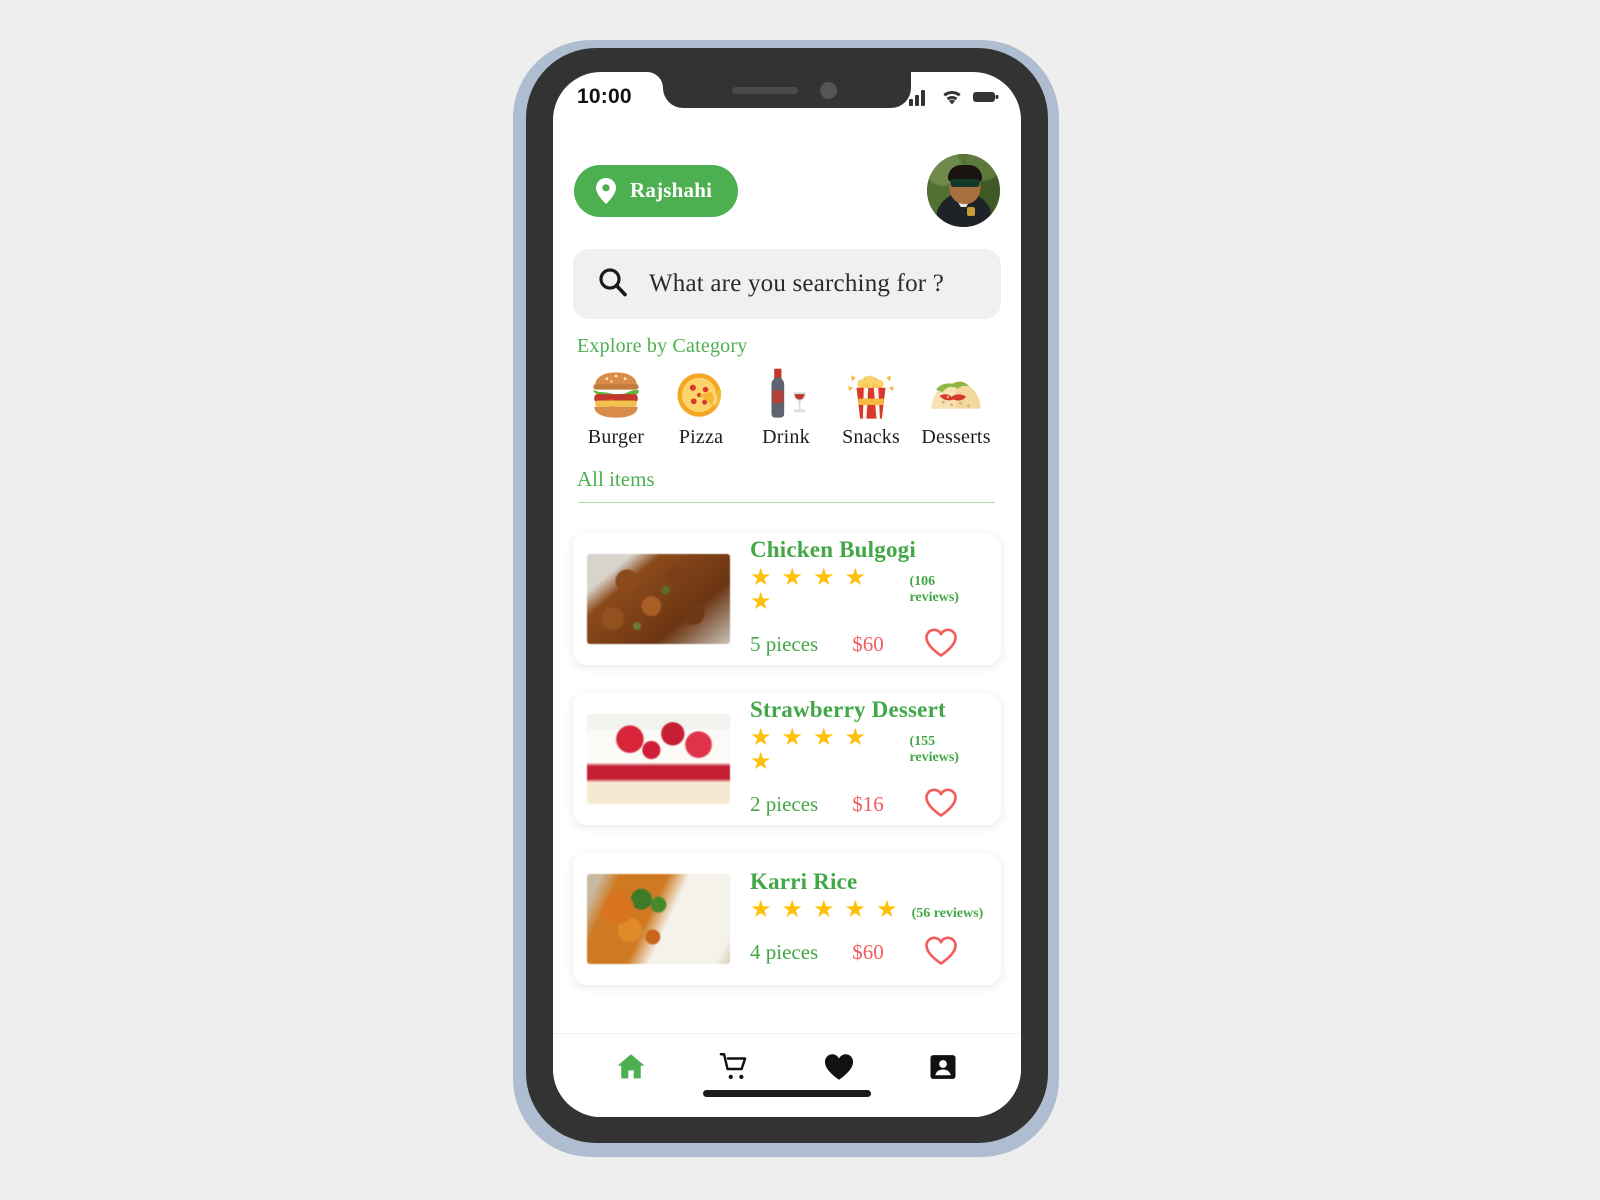  What do you see at coordinates (871, 437) in the screenshot?
I see `category-label: Snacks` at bounding box center [871, 437].